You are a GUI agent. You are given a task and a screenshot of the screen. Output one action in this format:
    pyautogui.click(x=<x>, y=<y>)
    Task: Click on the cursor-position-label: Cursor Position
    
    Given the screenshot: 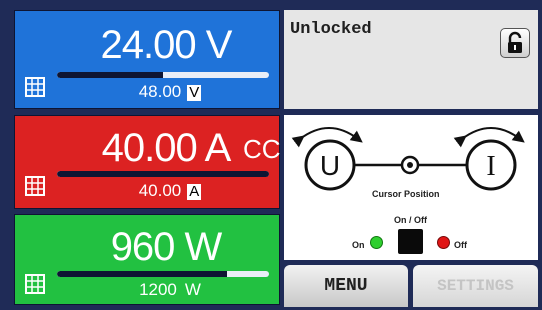 What is the action you would take?
    pyautogui.click(x=406, y=194)
    